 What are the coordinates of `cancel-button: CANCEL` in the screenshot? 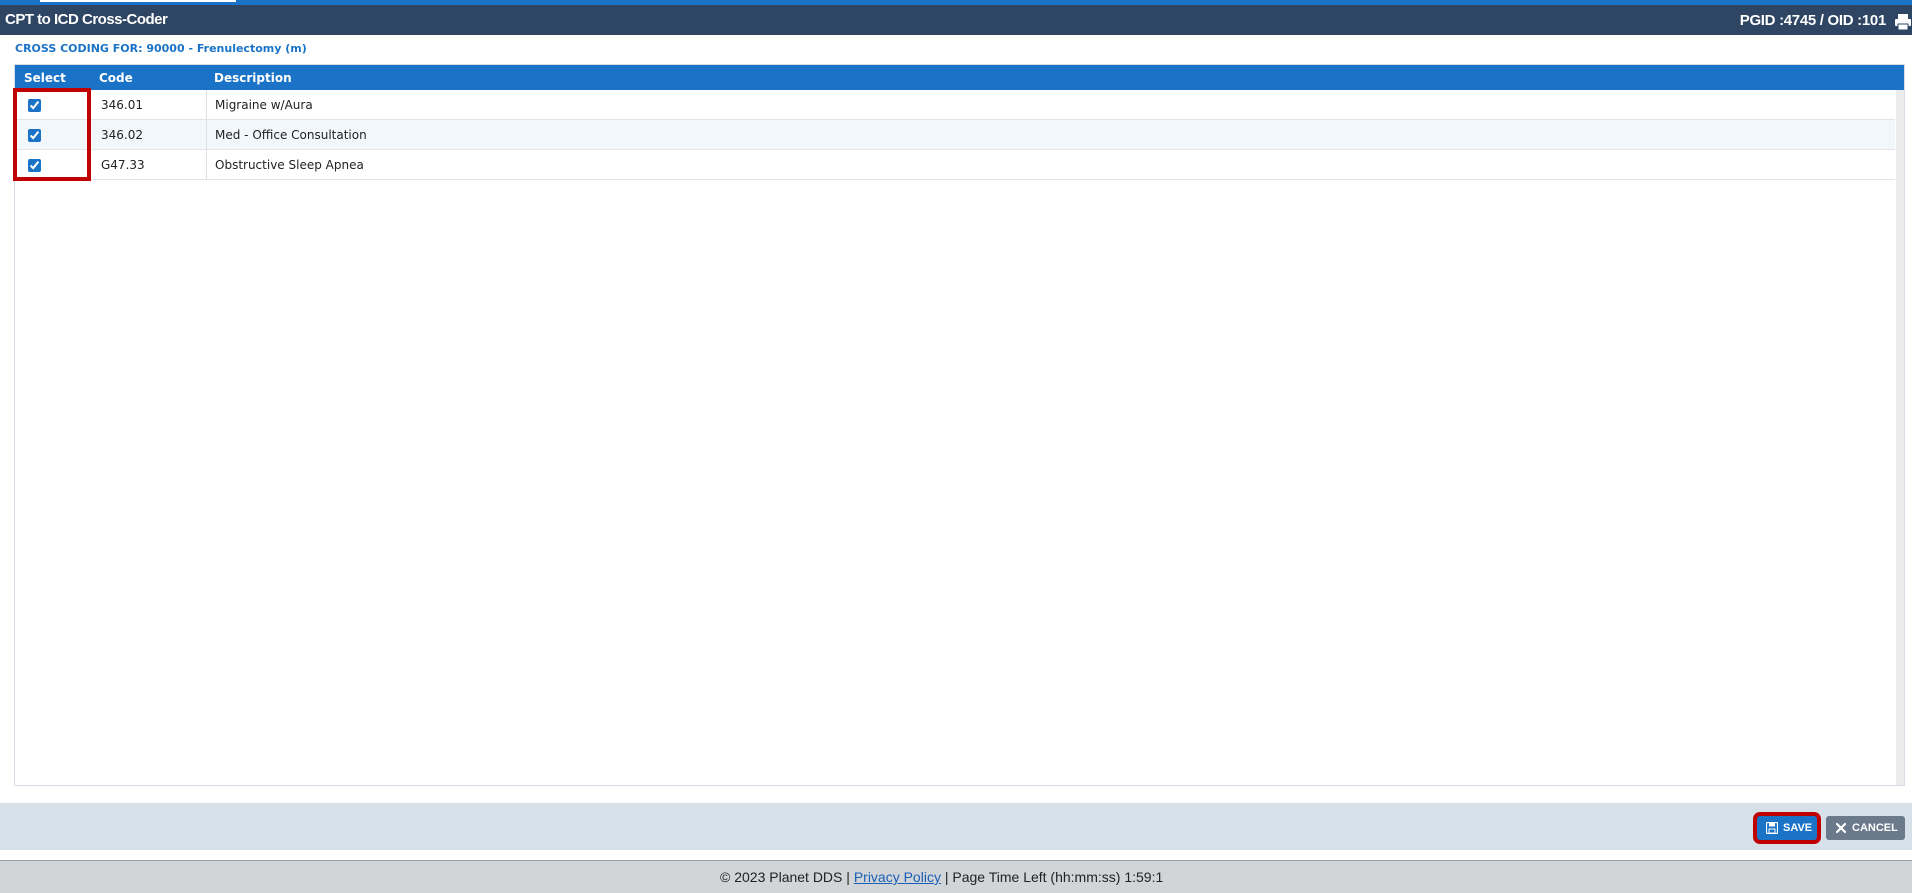 It's located at (1865, 828).